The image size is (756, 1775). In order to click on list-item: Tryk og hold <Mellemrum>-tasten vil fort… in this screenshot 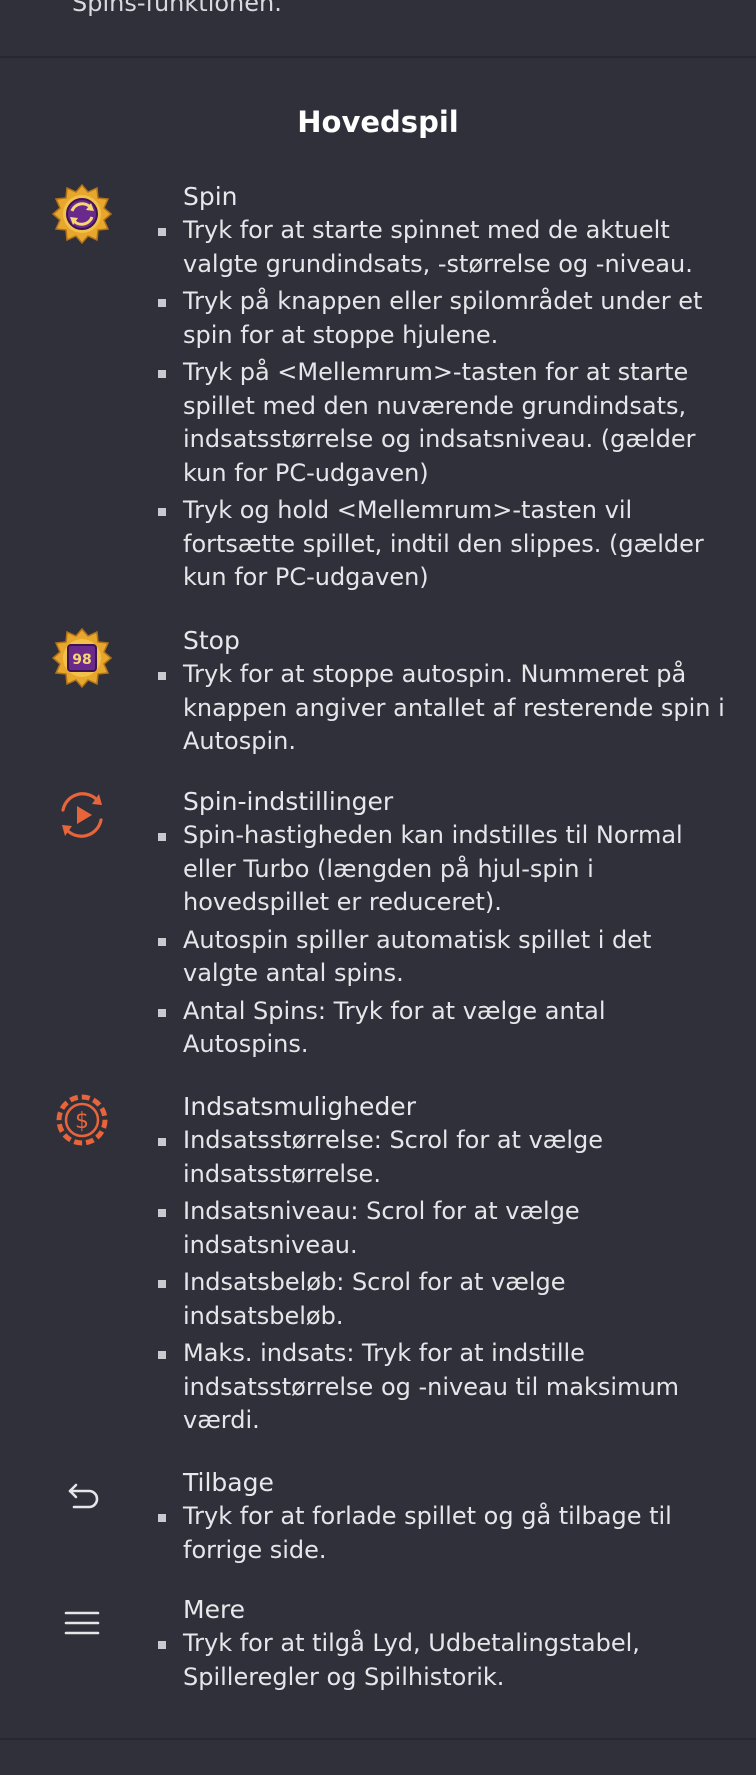, I will do `click(443, 544)`.